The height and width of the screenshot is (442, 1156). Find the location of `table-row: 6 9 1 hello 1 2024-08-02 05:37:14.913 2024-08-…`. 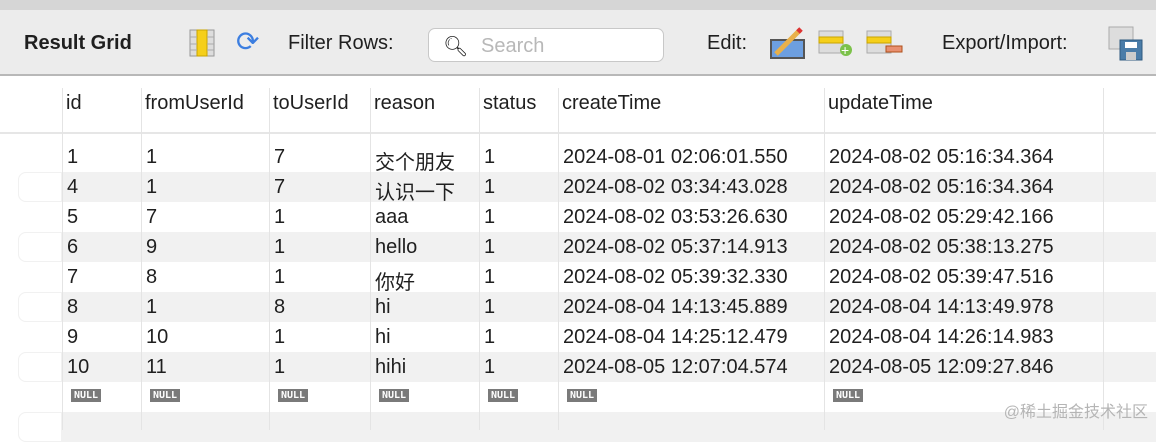

table-row: 6 9 1 hello 1 2024-08-02 05:37:14.913 2024-08-… is located at coordinates (587, 247).